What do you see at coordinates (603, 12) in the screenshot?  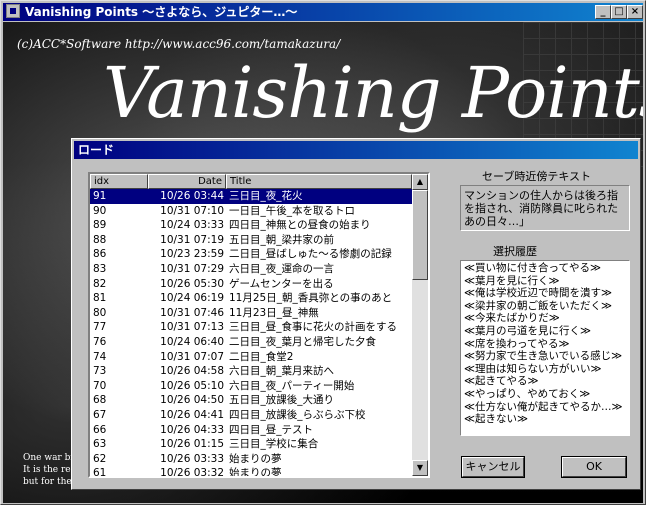 I see `minimize-button: _` at bounding box center [603, 12].